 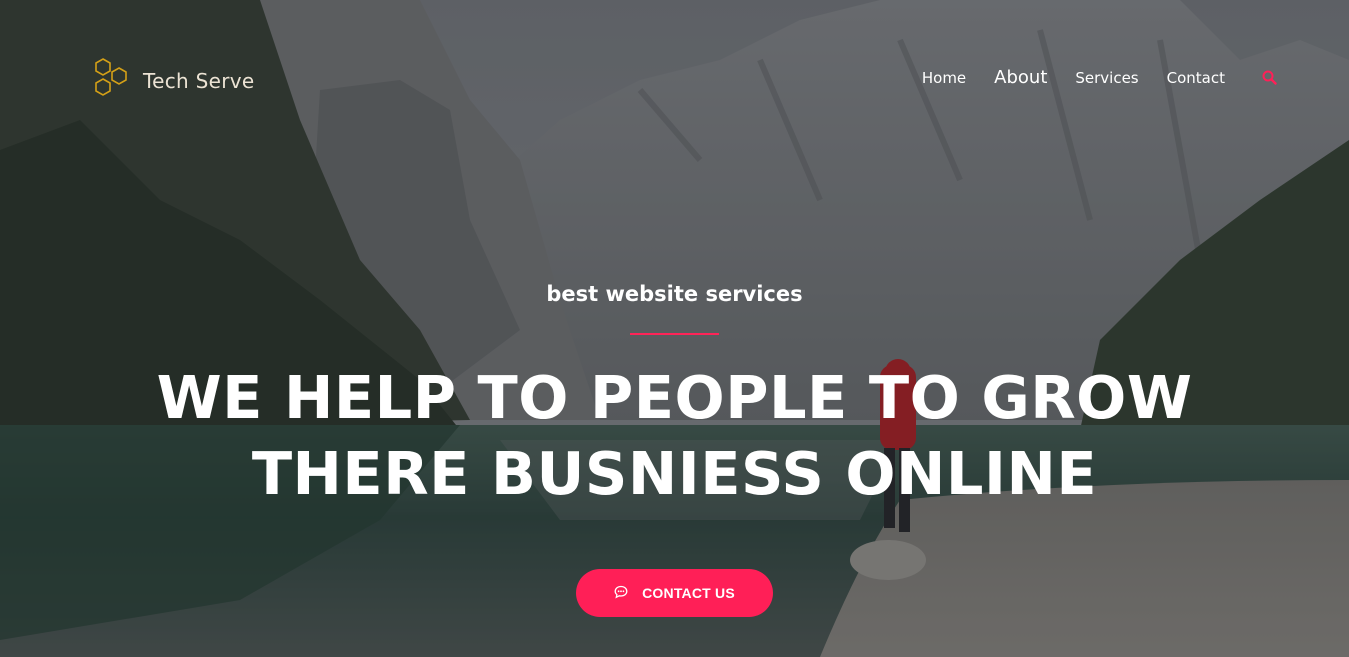 I want to click on hexagon-logo-icon, so click(x=113, y=80).